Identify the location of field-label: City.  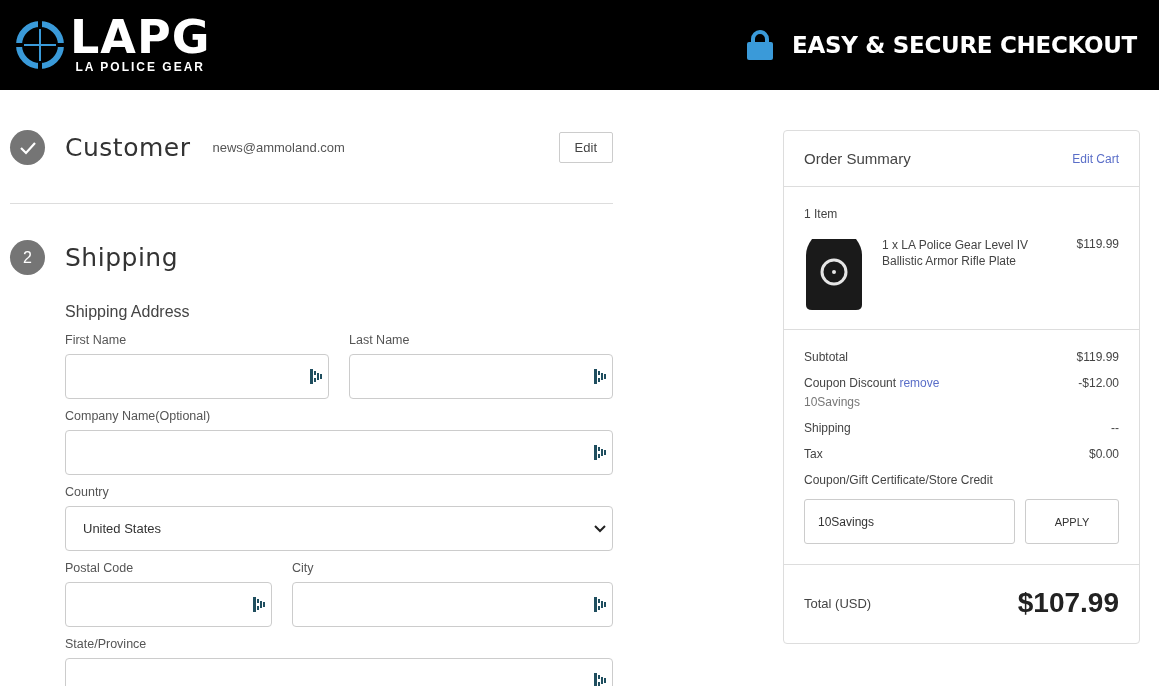
(303, 568).